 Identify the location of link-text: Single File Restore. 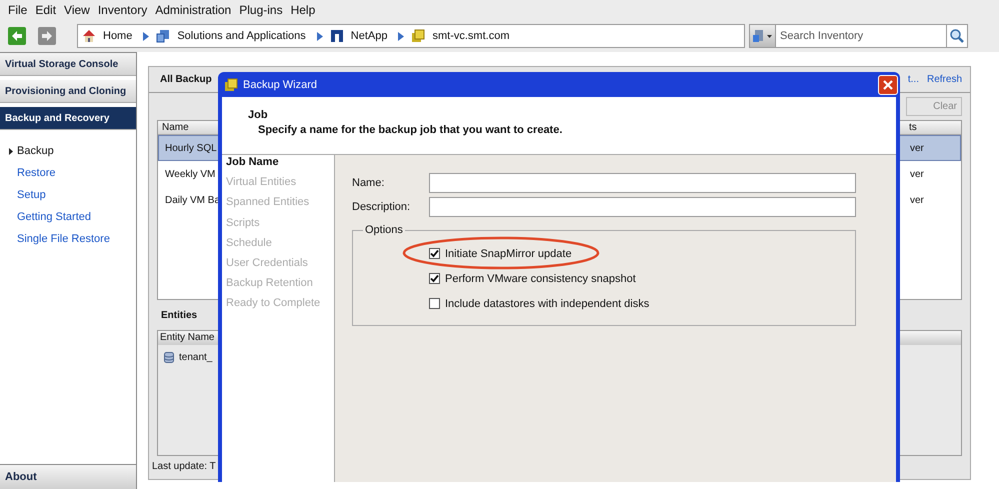
(63, 239).